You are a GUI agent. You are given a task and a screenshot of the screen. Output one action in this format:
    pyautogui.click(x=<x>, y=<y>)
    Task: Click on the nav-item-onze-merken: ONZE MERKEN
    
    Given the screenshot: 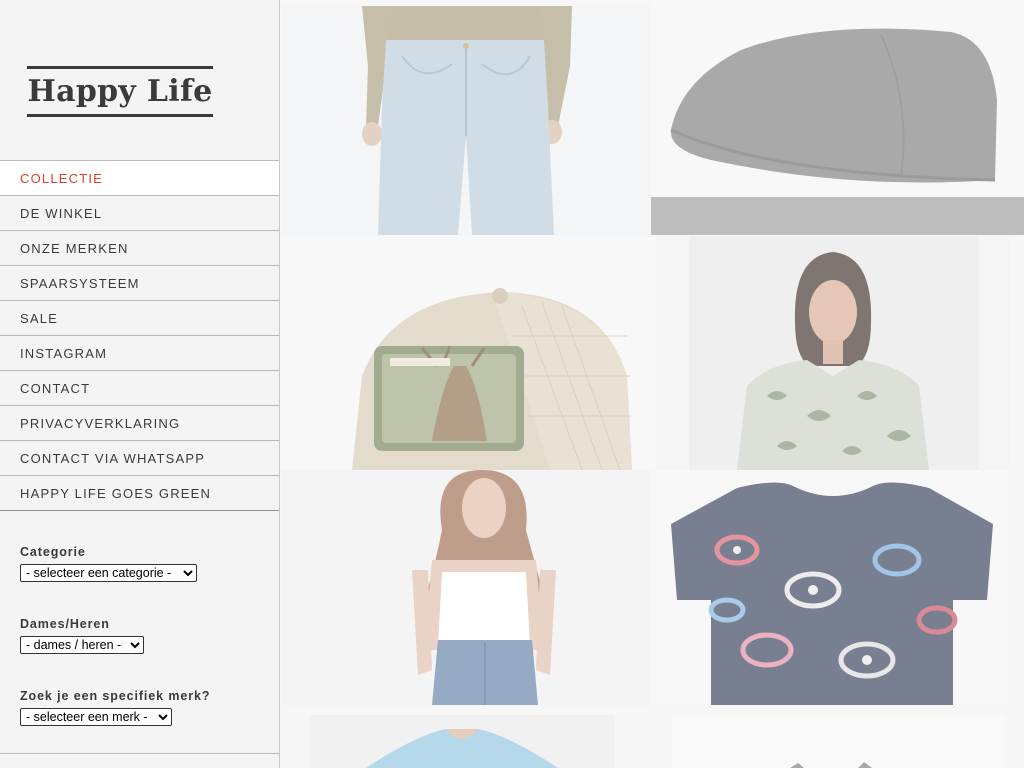 What is the action you would take?
    pyautogui.click(x=139, y=248)
    